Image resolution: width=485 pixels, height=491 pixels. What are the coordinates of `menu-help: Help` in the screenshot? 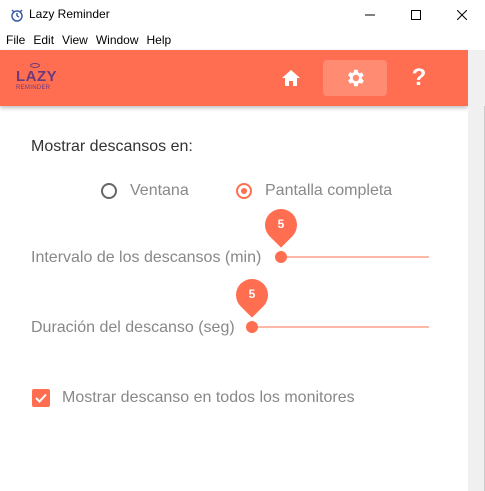 It's located at (159, 40).